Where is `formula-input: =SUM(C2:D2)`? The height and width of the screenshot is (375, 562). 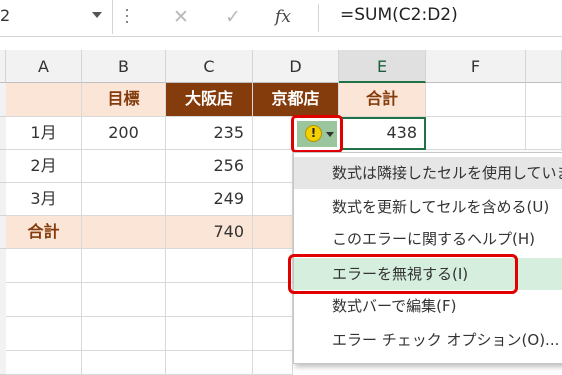
formula-input: =SUM(C2:D2) is located at coordinates (399, 15).